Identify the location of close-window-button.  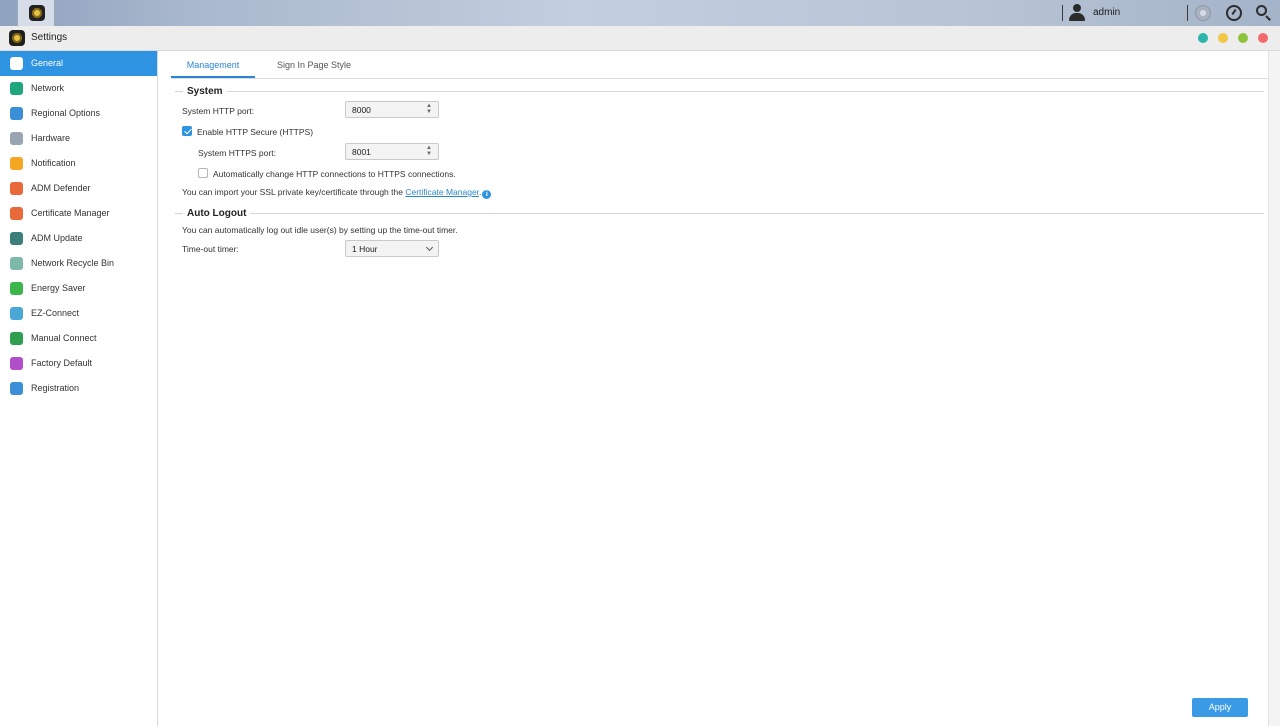
(1263, 38).